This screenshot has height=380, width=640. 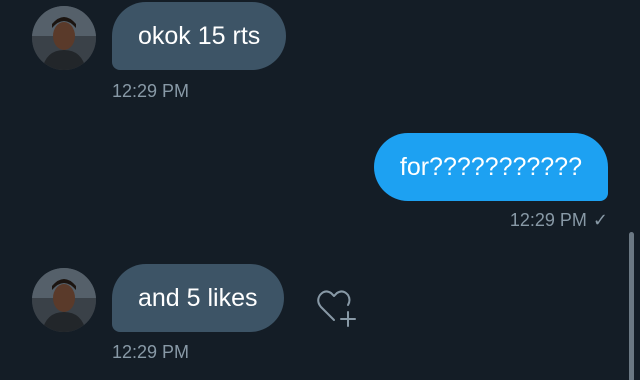 I want to click on message-timestamp-row: 12:29 PM ✓, so click(x=559, y=220).